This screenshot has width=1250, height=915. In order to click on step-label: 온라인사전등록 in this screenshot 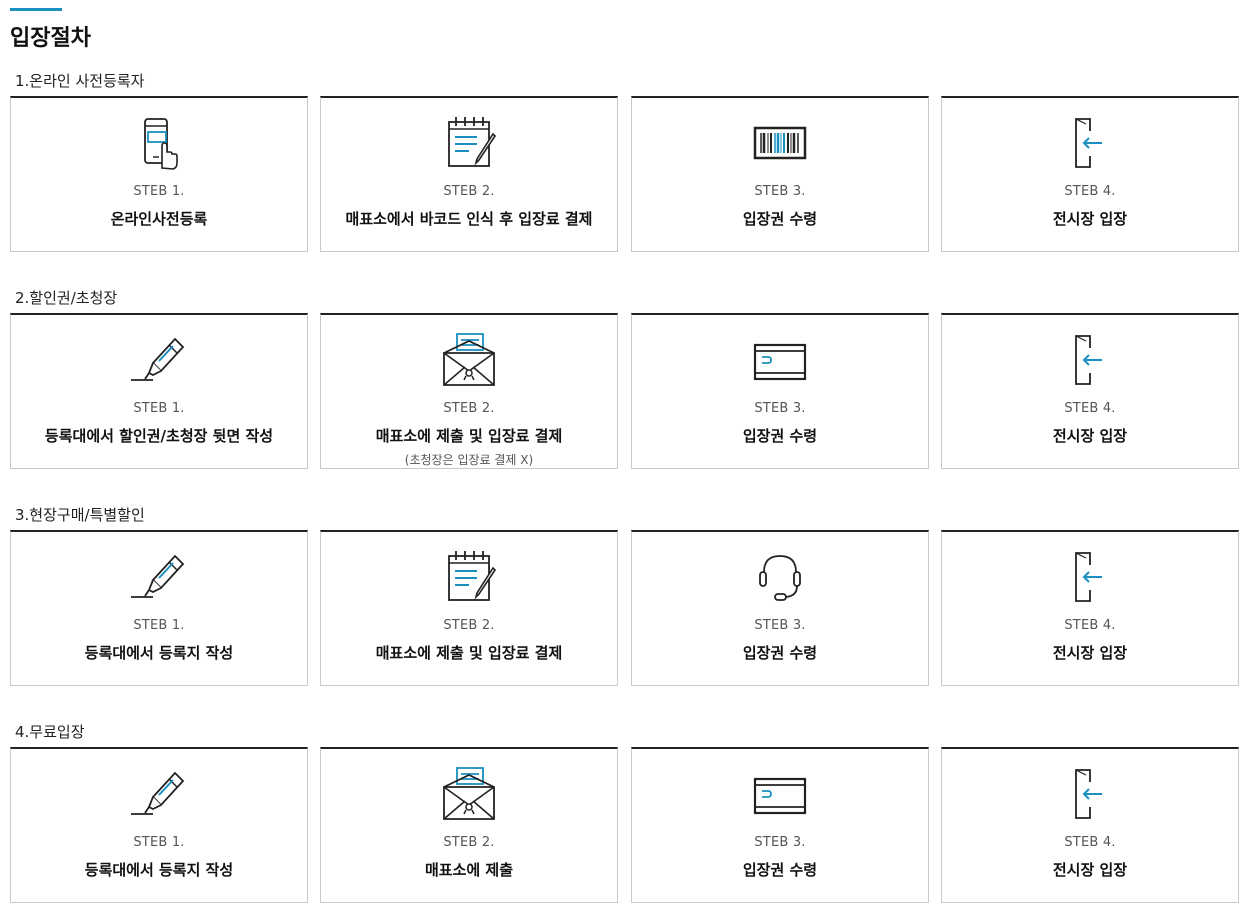, I will do `click(159, 219)`.